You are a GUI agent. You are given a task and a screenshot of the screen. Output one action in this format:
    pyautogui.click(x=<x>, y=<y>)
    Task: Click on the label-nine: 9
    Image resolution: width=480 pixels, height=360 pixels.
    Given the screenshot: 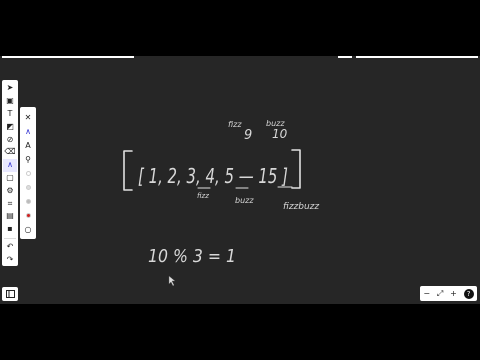 What is the action you would take?
    pyautogui.click(x=248, y=135)
    